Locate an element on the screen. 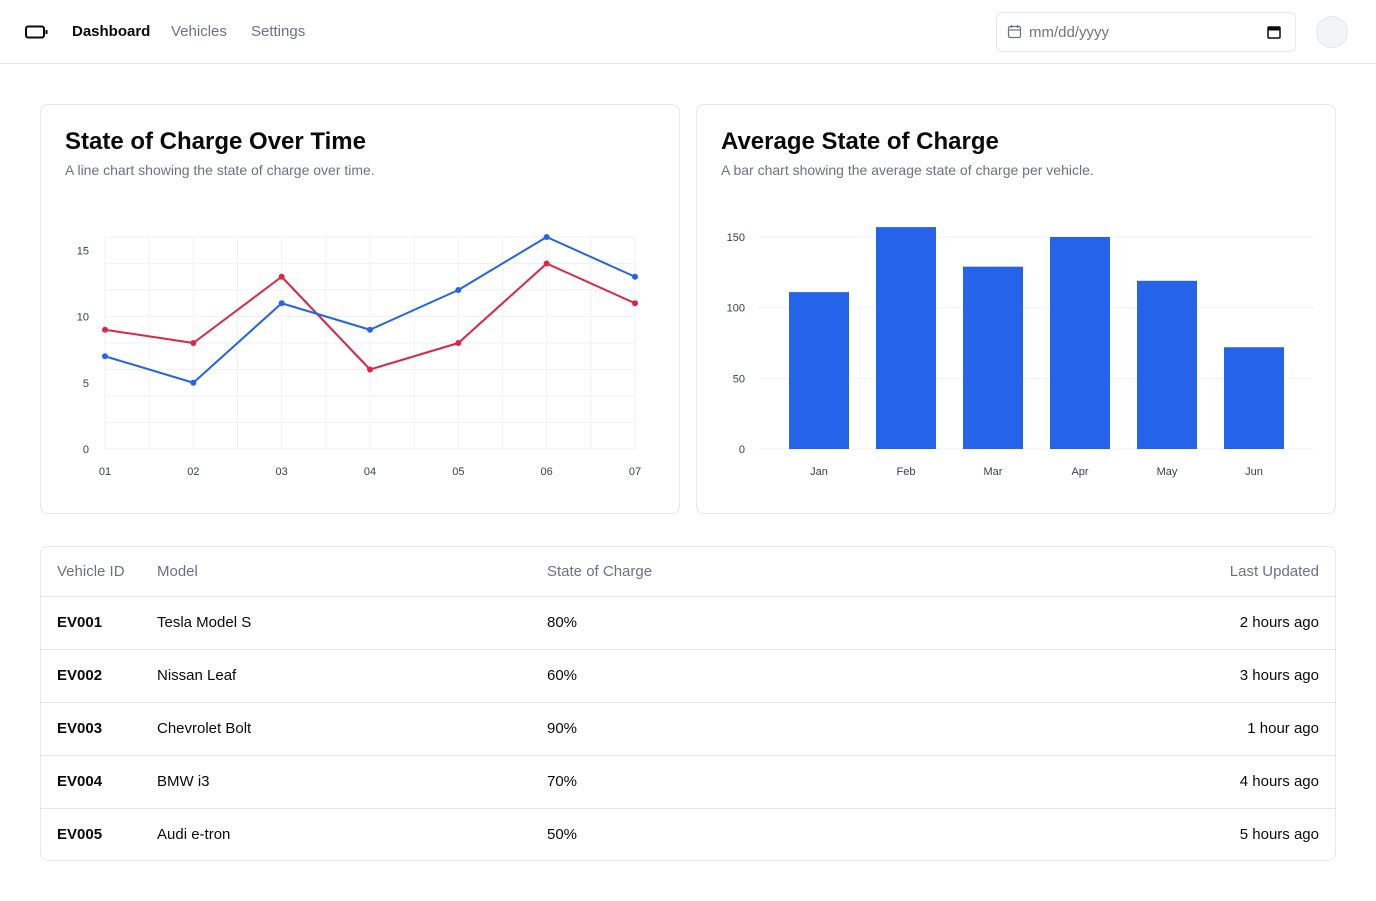 The height and width of the screenshot is (901, 1376). table-row: EV003 Chevrolet Bolt 90% 1 hour ago is located at coordinates (688, 729).